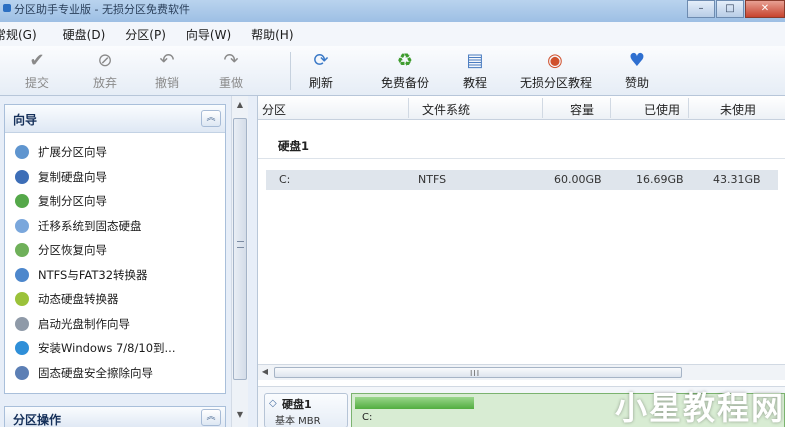 The width and height of the screenshot is (785, 427). I want to click on window-title: 分区助手专业版 - 无损分区免费软件, so click(102, 9).